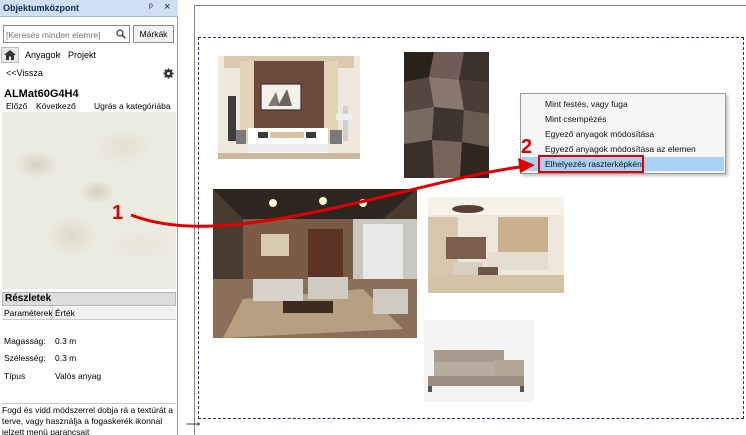  I want to click on raster-image-lounge, so click(496, 245).